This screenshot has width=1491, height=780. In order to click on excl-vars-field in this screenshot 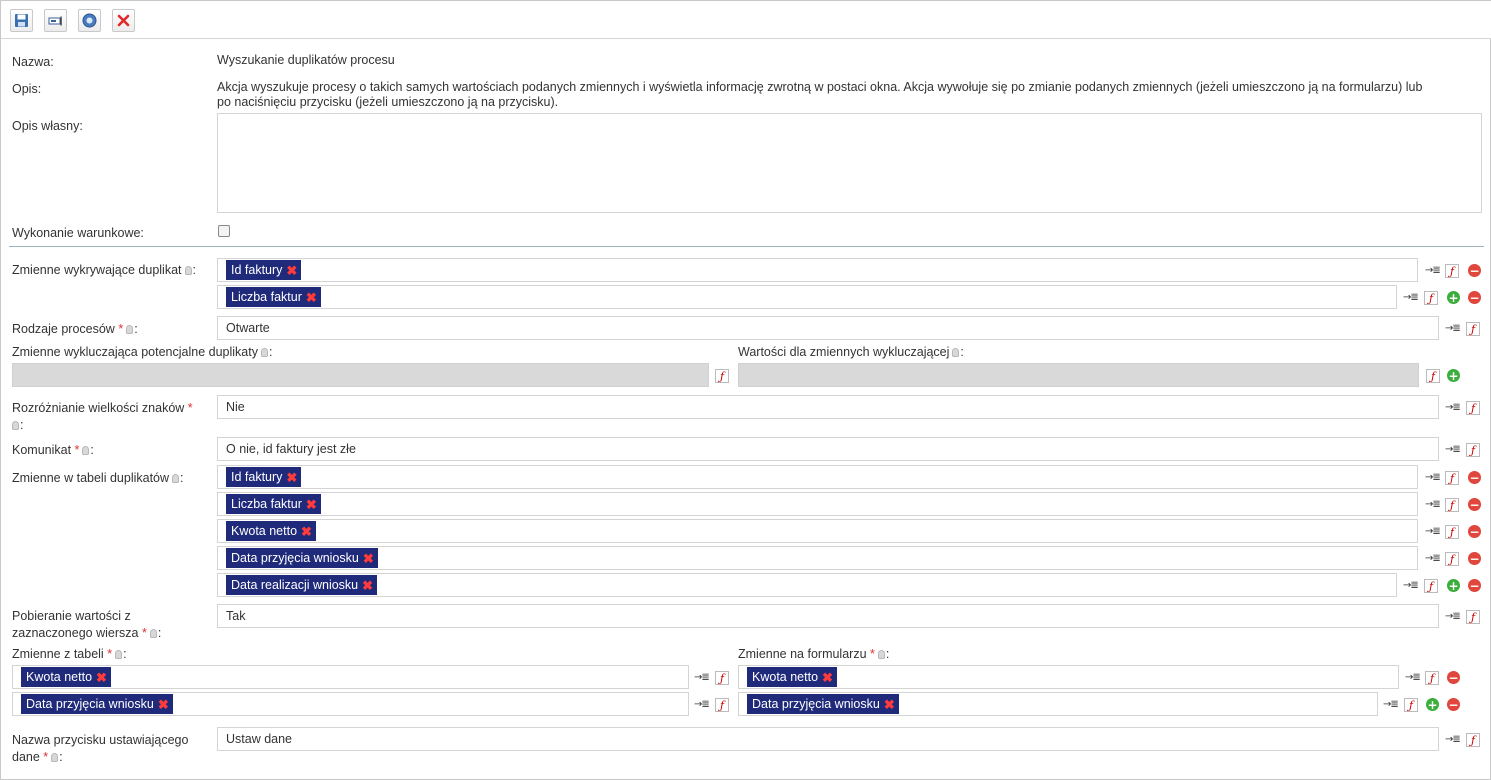, I will do `click(360, 375)`.